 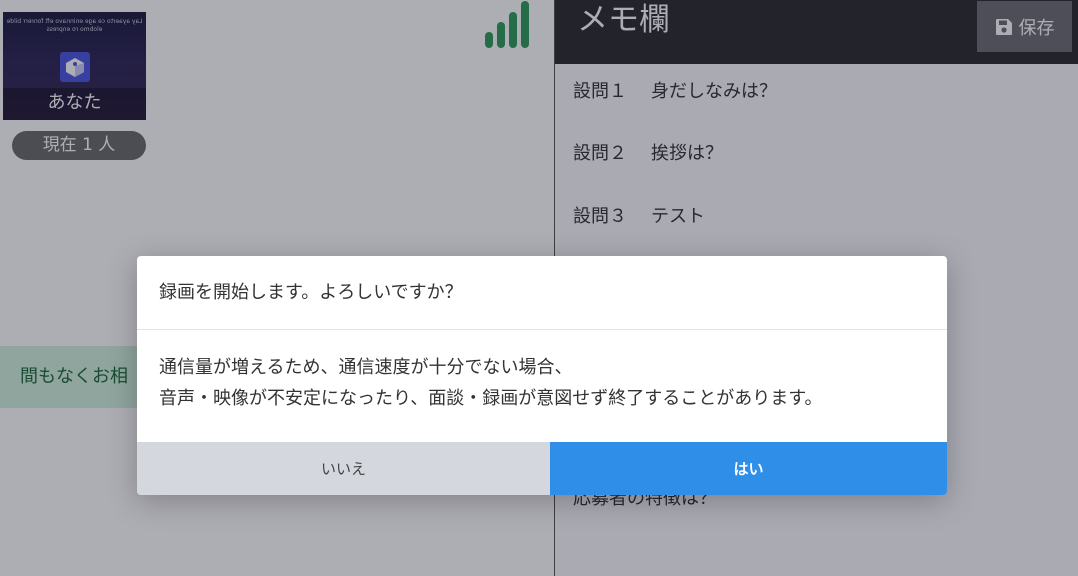 What do you see at coordinates (366, 367) in the screenshot?
I see `dialog-body-line: 通信量が増えるため、通信速度が十分でない場合、` at bounding box center [366, 367].